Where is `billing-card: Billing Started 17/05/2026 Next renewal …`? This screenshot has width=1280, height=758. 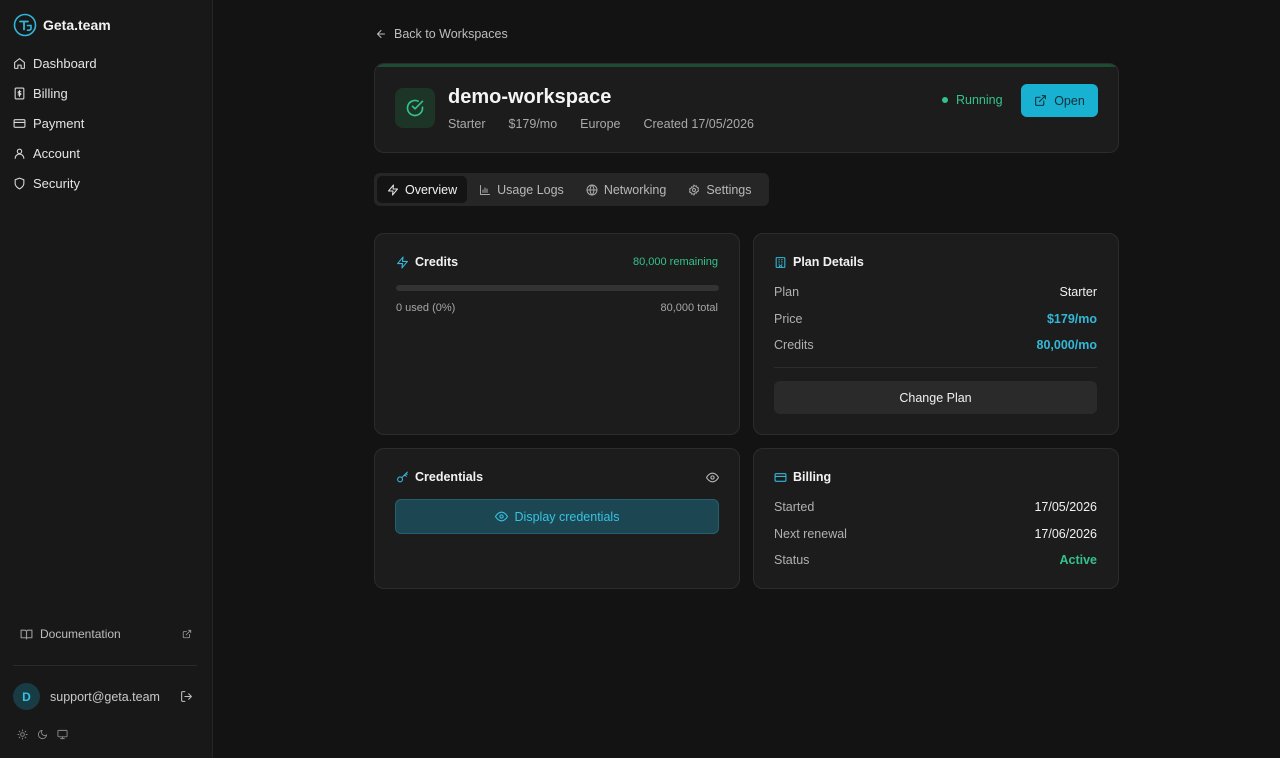 billing-card: Billing Started 17/05/2026 Next renewal … is located at coordinates (936, 518).